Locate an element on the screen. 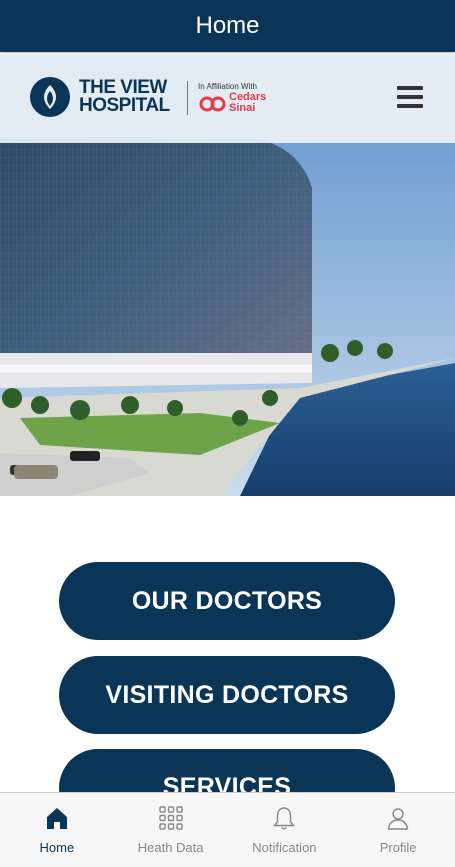  header-bar: Home is located at coordinates (227, 26).